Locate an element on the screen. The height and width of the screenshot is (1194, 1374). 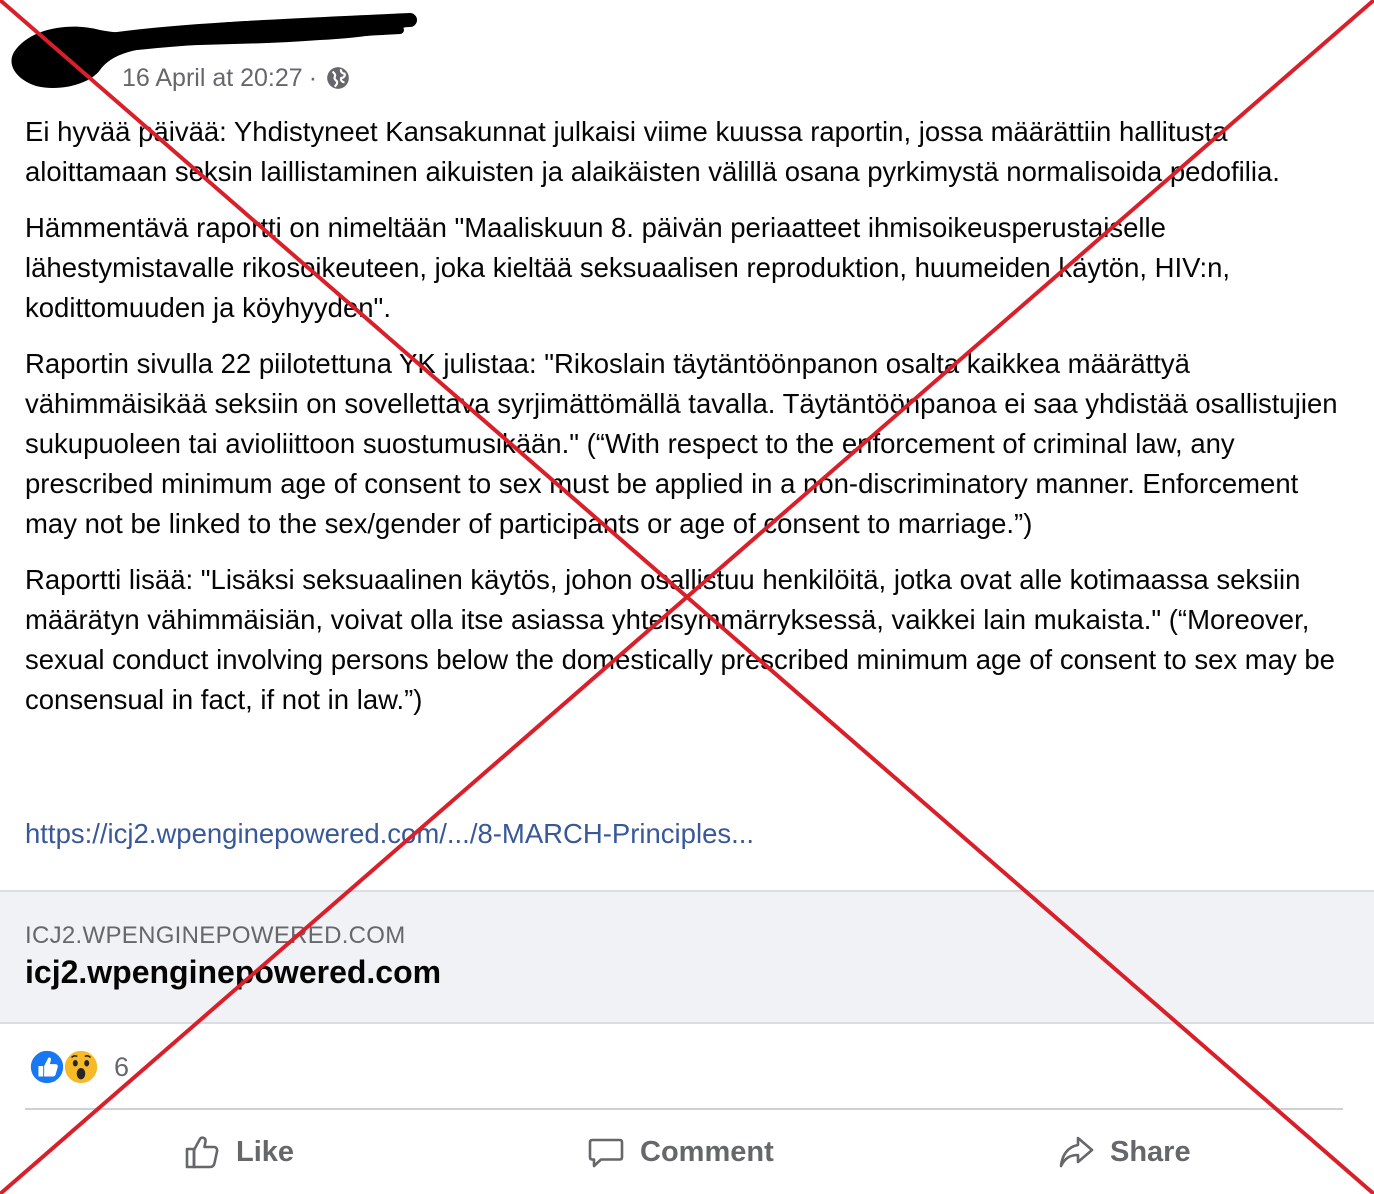
preview-domain: ICJ2.WPENGINEPOWERED.COM is located at coordinates (215, 935).